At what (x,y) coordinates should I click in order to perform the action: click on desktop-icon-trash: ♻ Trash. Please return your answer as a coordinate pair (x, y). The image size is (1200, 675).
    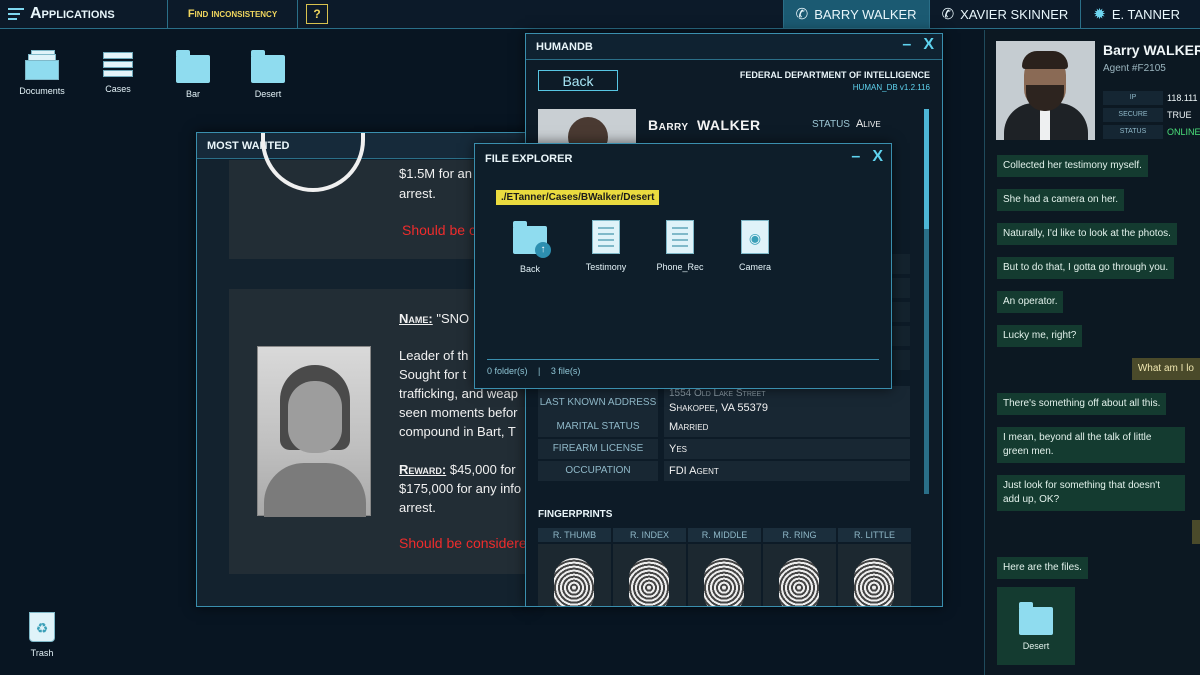
    Looking at the image, I should click on (42, 635).